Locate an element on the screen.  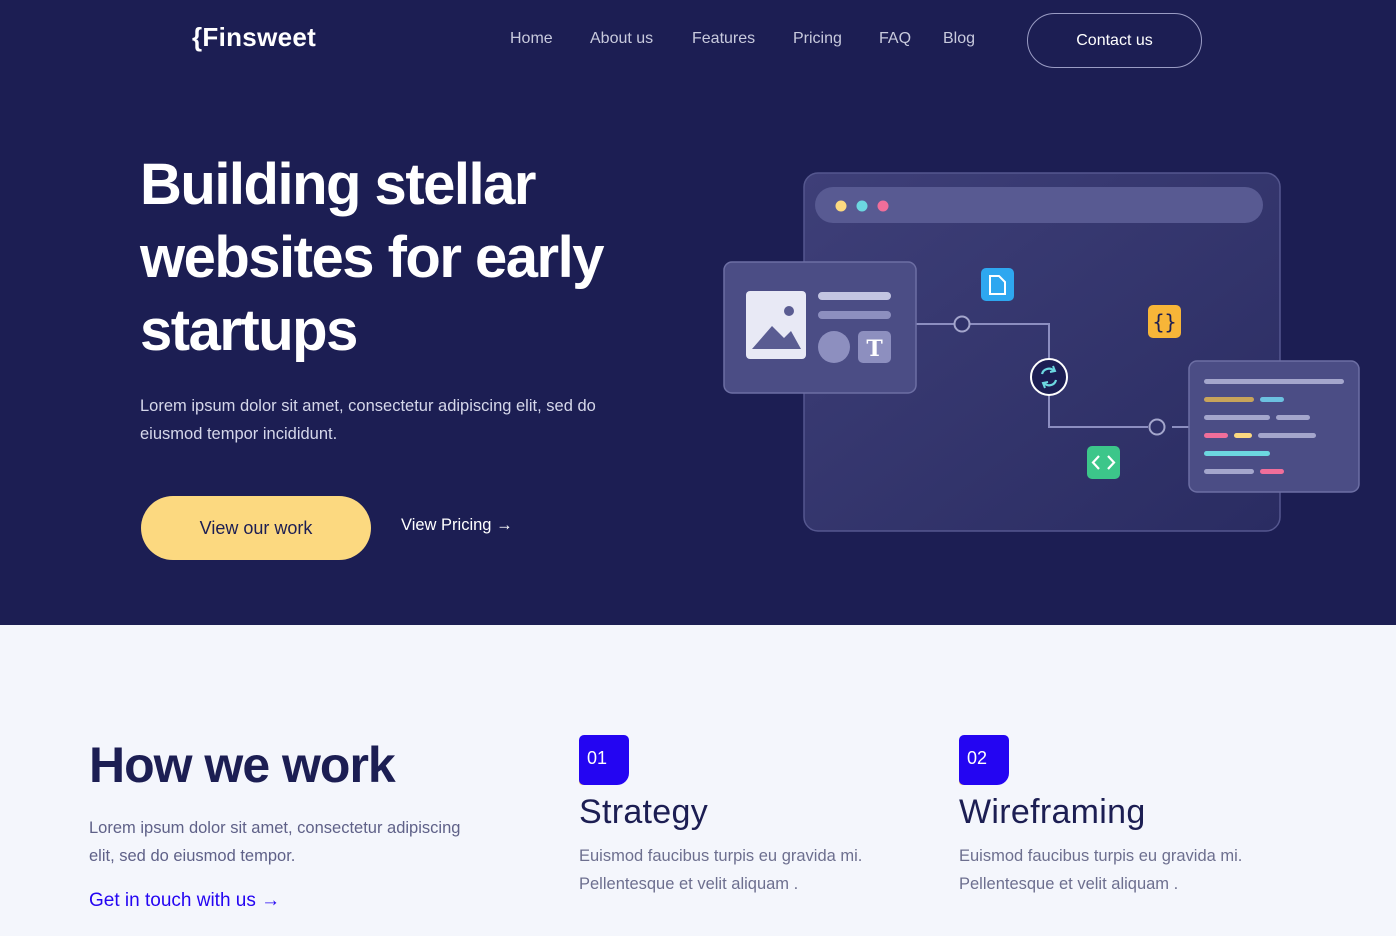
code-icon is located at coordinates (1103, 462).